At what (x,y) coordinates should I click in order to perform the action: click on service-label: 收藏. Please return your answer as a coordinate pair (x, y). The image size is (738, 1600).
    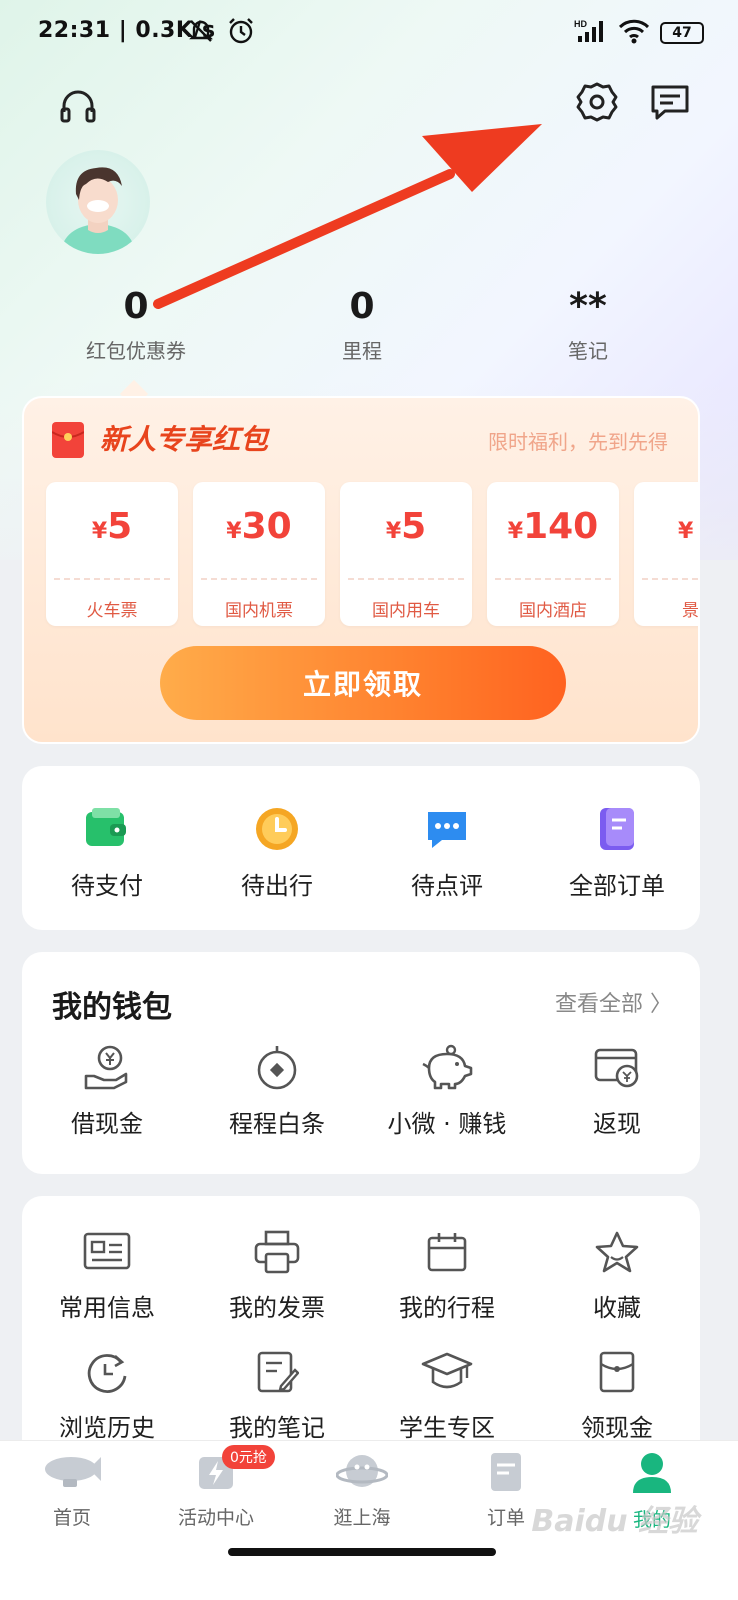
    Looking at the image, I should click on (617, 1308).